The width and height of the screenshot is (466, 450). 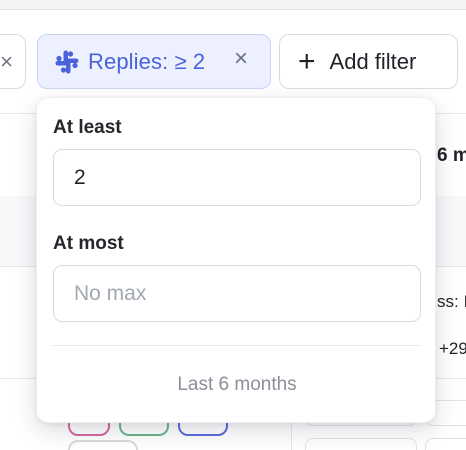 I want to click on slack-icon, so click(x=67, y=61).